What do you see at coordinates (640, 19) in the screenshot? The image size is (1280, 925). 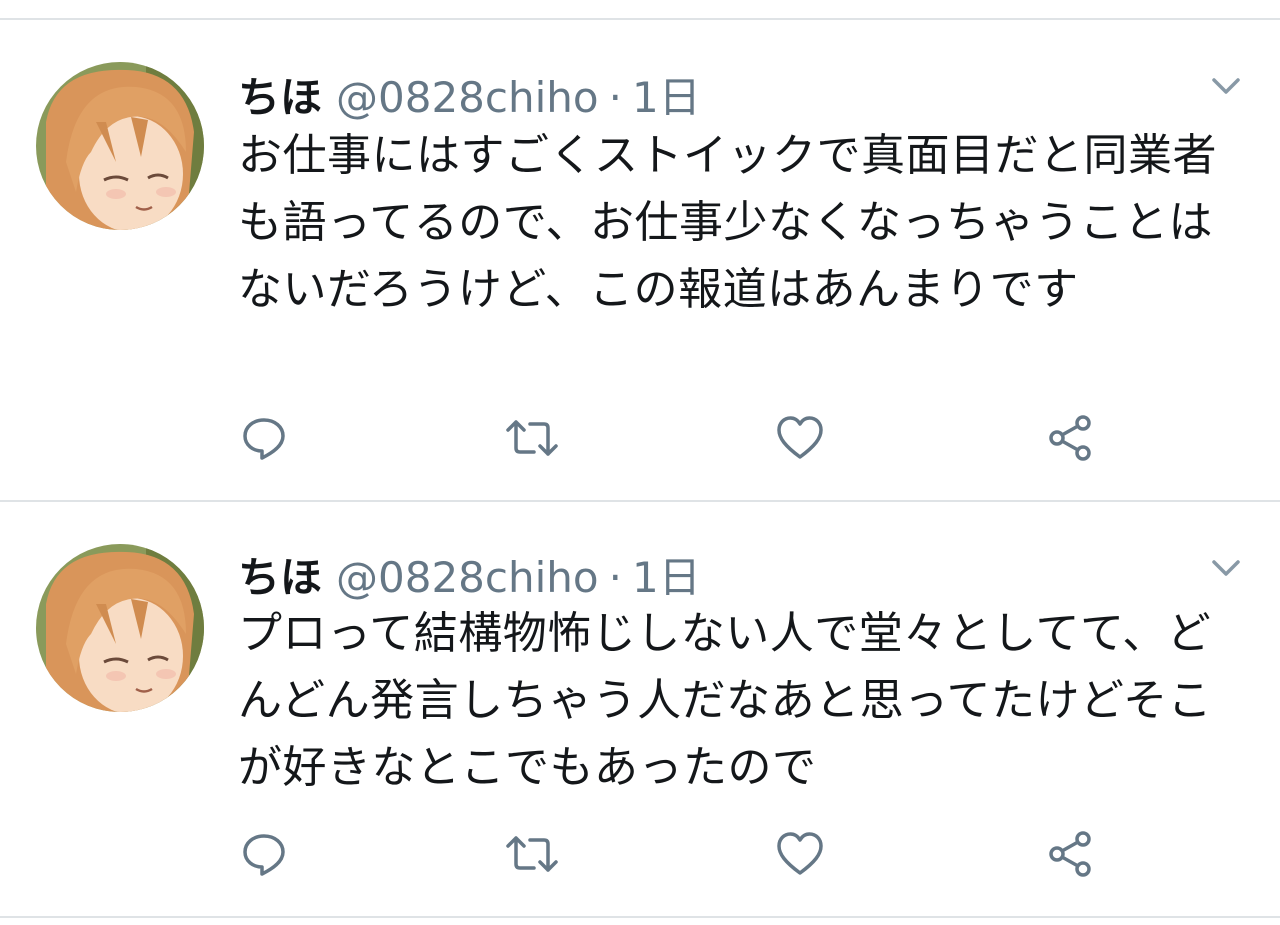 I see `top-divider` at bounding box center [640, 19].